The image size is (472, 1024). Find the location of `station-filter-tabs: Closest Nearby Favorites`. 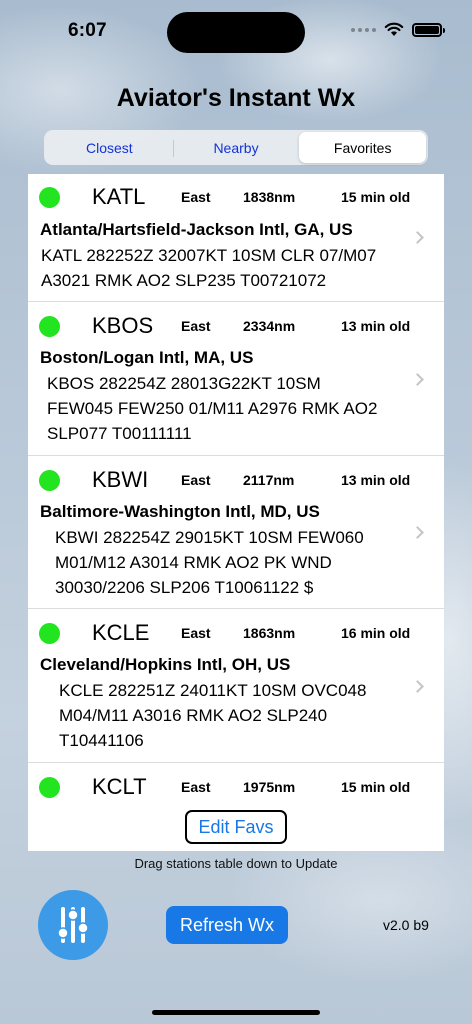

station-filter-tabs: Closest Nearby Favorites is located at coordinates (236, 147).